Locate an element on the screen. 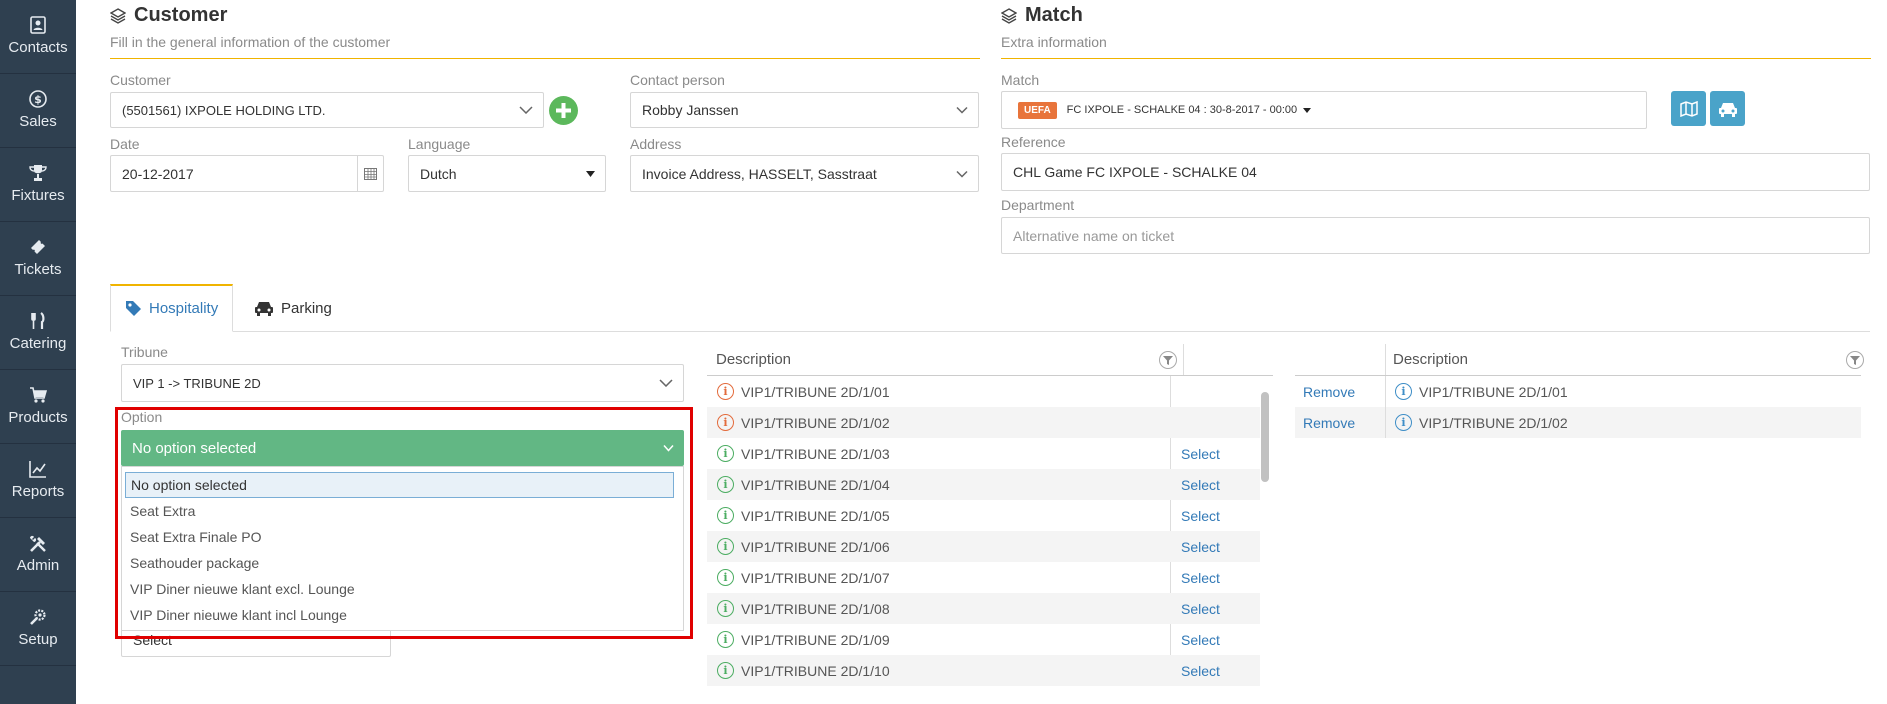 This screenshot has height=704, width=1887. tabs-baseline is located at coordinates (990, 331).